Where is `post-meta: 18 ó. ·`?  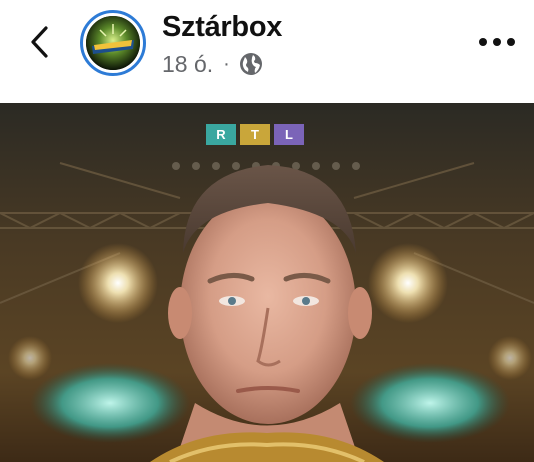
post-meta: 18 ó. · is located at coordinates (212, 64).